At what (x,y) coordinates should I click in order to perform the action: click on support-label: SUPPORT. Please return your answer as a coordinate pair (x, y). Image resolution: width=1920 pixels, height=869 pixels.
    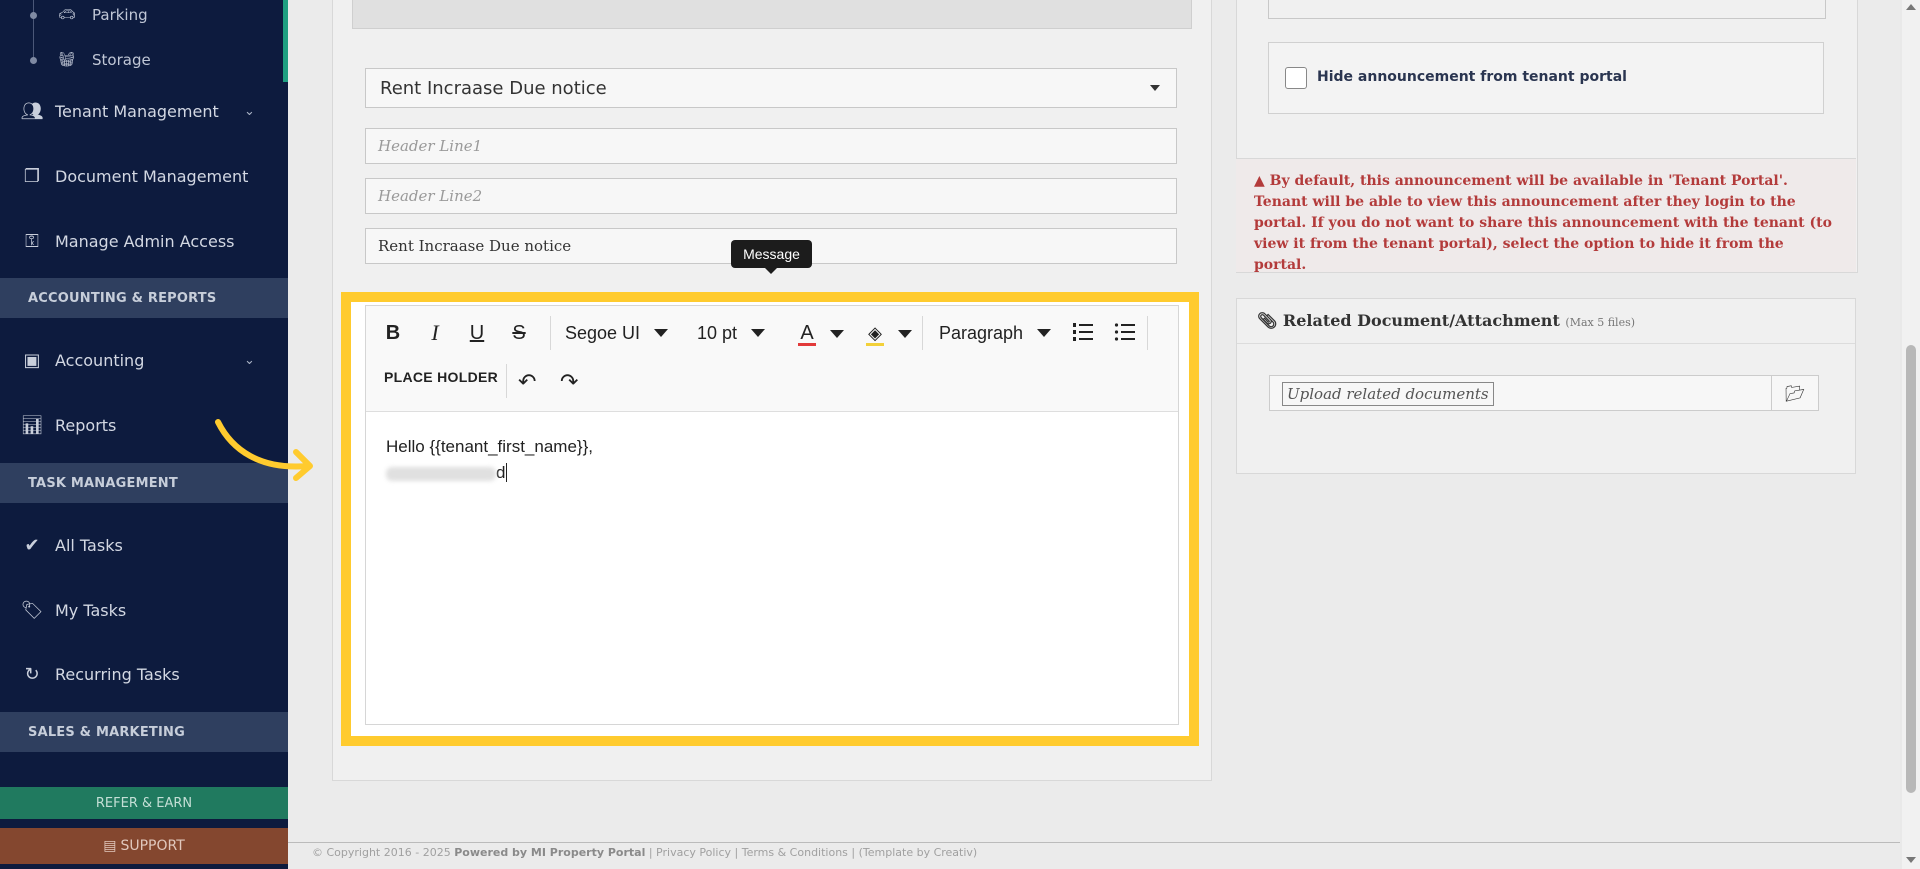
    Looking at the image, I should click on (152, 846).